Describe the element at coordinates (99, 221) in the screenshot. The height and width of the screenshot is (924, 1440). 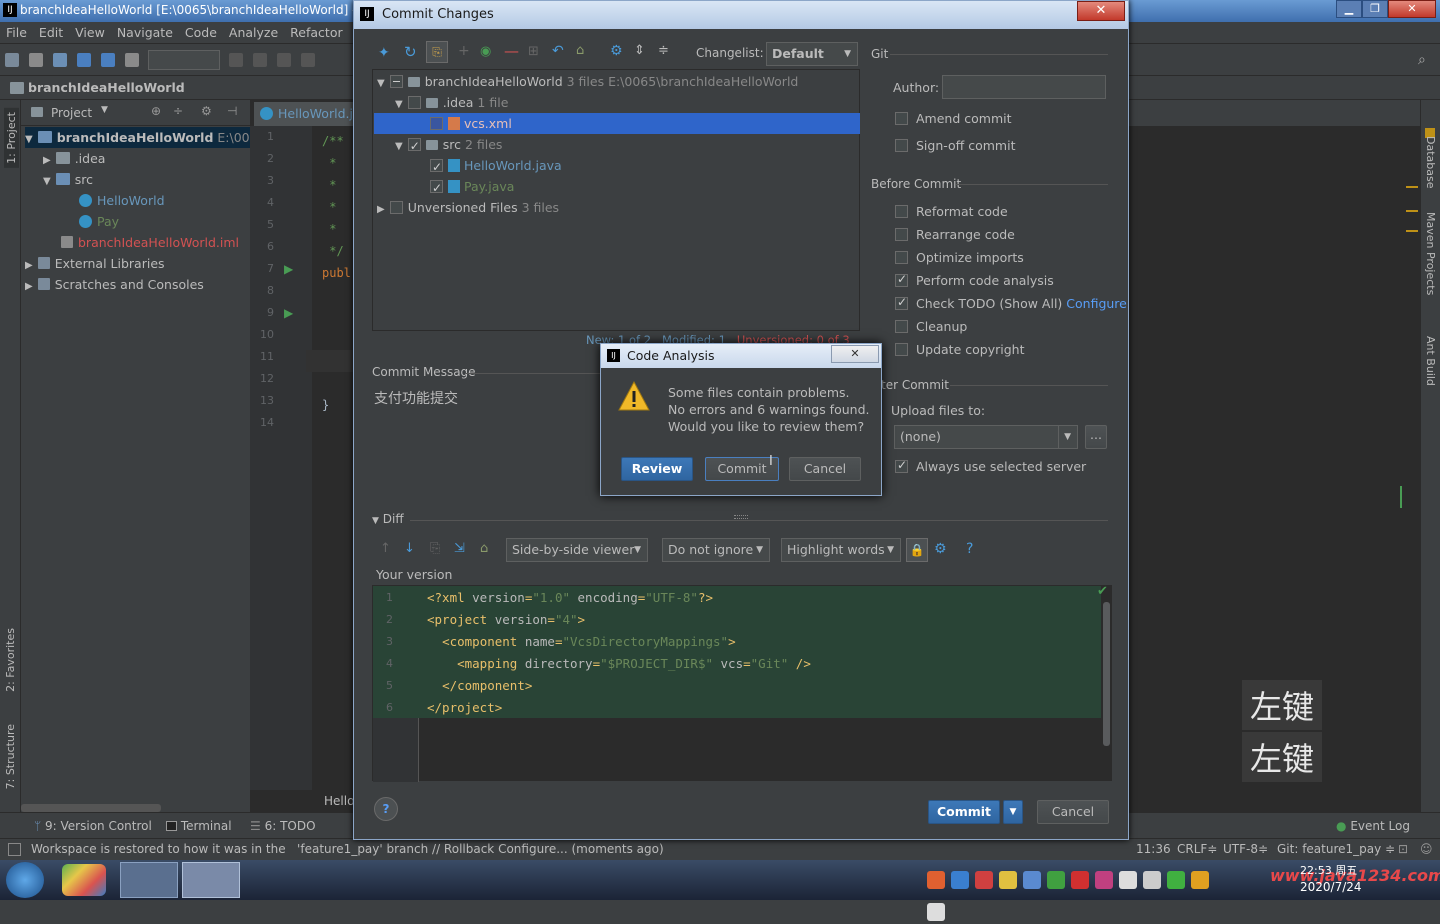
I see `tree-node-pay: Pay` at that location.